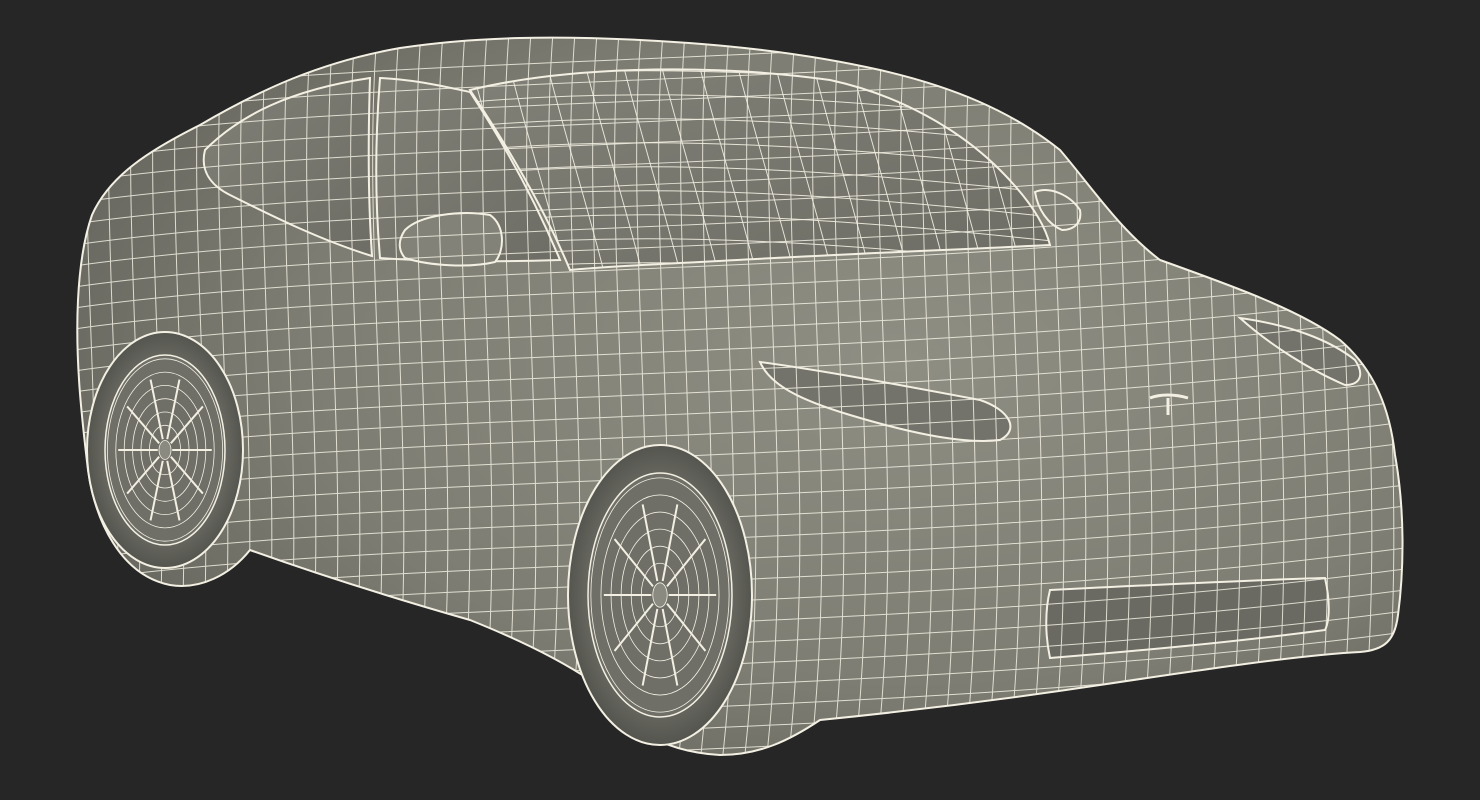  Describe the element at coordinates (165, 450) in the screenshot. I see `rear-wheel` at that location.